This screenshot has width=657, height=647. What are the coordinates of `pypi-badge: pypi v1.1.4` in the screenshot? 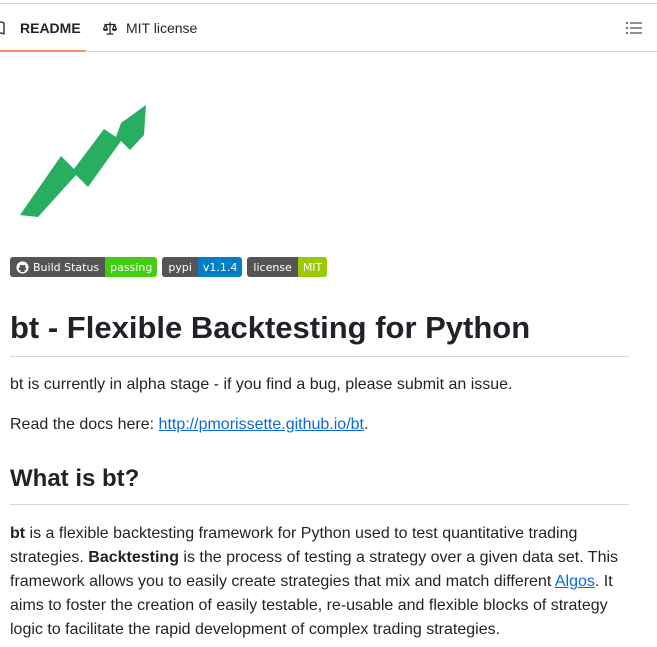 It's located at (202, 267).